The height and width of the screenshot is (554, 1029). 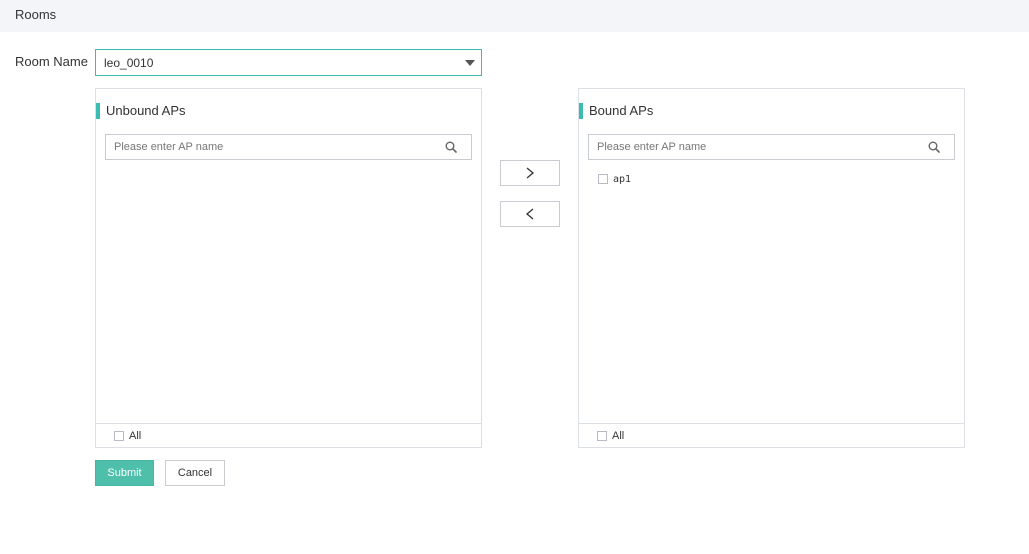 I want to click on unbound-select-all: All, so click(x=127, y=436).